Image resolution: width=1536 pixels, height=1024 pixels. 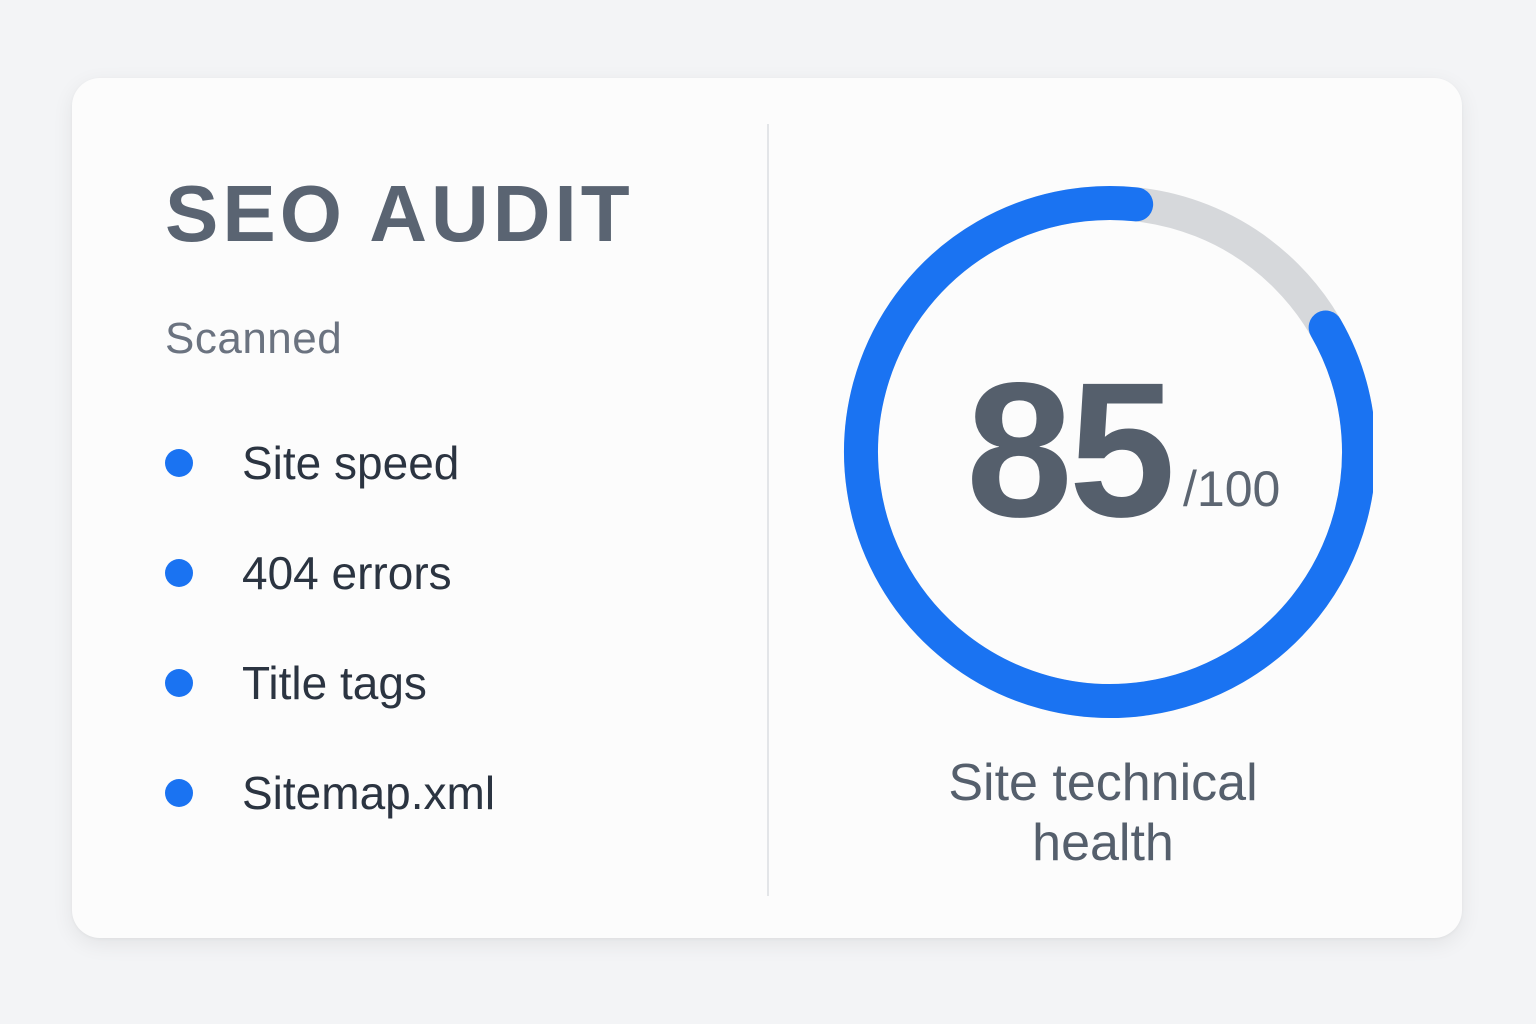 I want to click on gauge-caption: Site technical health, so click(x=1103, y=813).